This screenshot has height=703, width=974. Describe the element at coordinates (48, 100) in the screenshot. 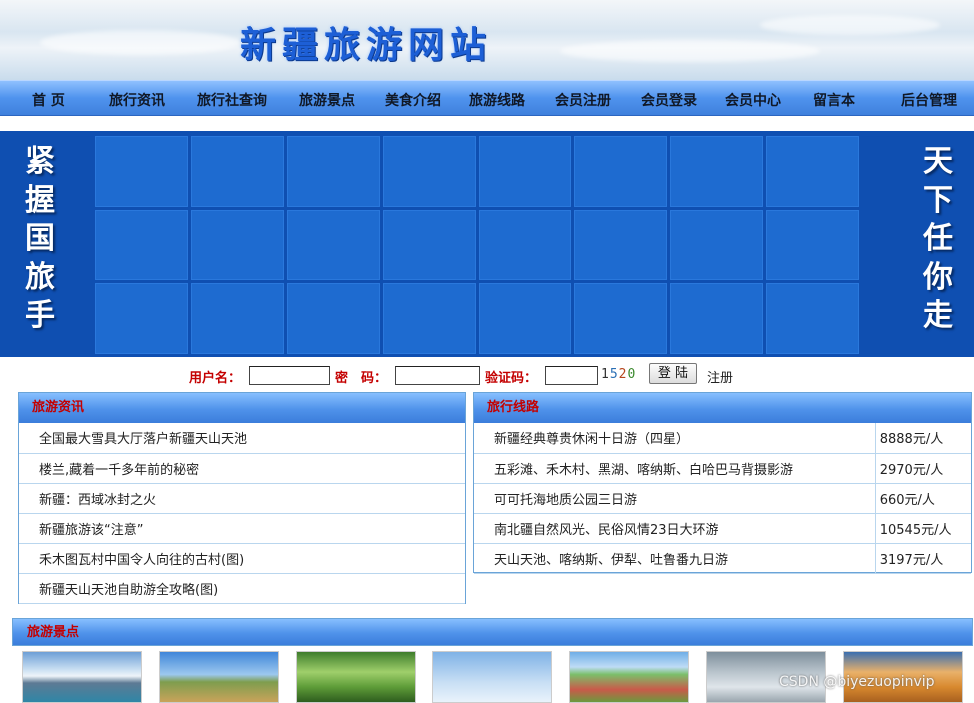

I see `nav-home: 首 页` at that location.